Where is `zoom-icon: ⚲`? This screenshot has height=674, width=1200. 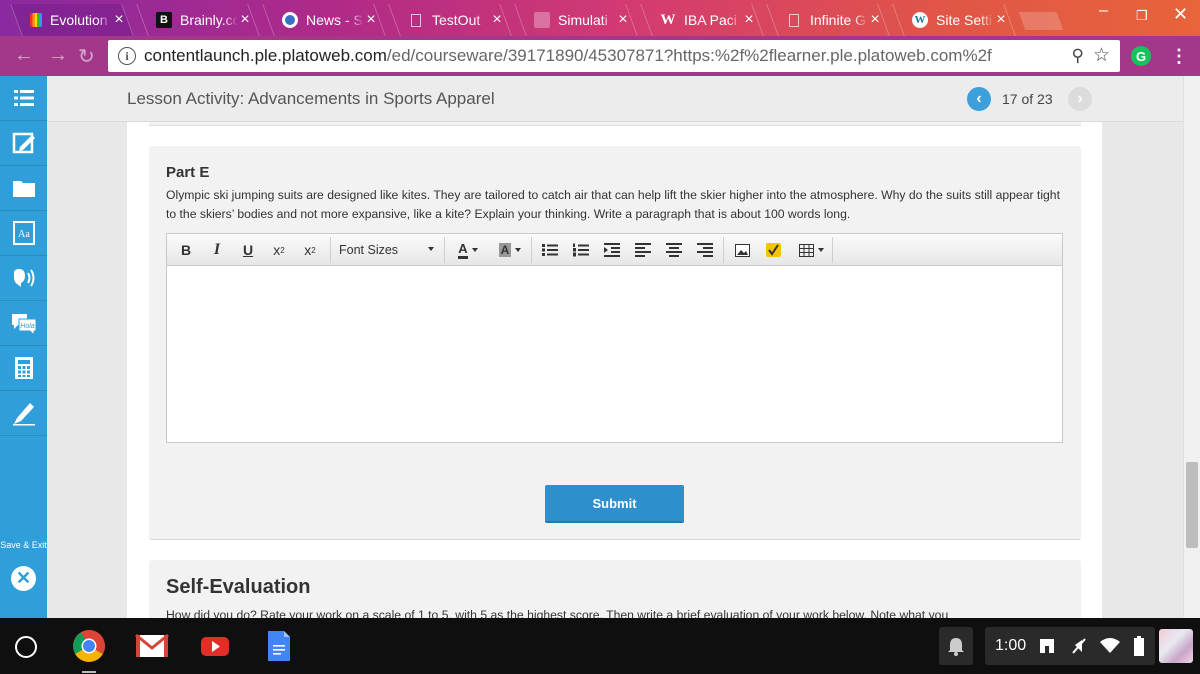 zoom-icon: ⚲ is located at coordinates (1078, 56).